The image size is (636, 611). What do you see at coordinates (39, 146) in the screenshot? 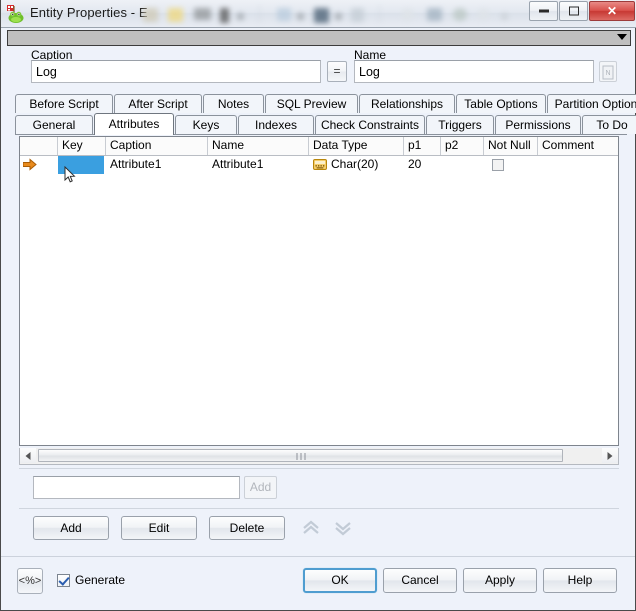
I see `grid-header-rowmark` at bounding box center [39, 146].